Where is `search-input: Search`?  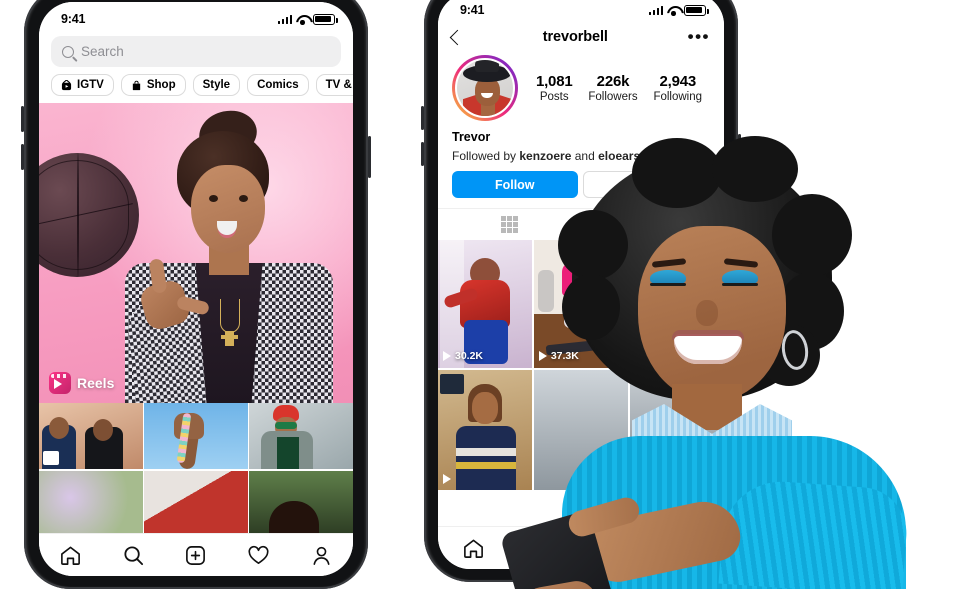
search-input: Search is located at coordinates (196, 51).